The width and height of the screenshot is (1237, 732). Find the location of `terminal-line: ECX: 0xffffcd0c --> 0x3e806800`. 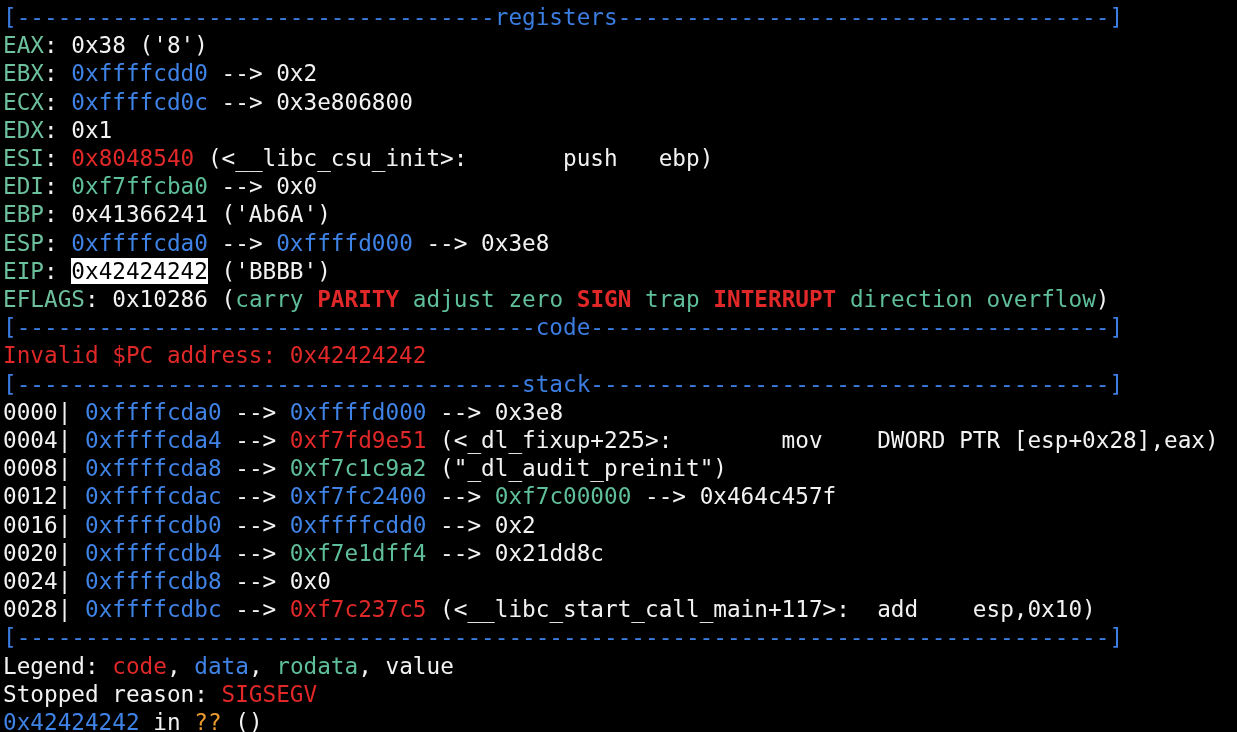

terminal-line: ECX: 0xffffcd0c --> 0x3e806800 is located at coordinates (208, 101).